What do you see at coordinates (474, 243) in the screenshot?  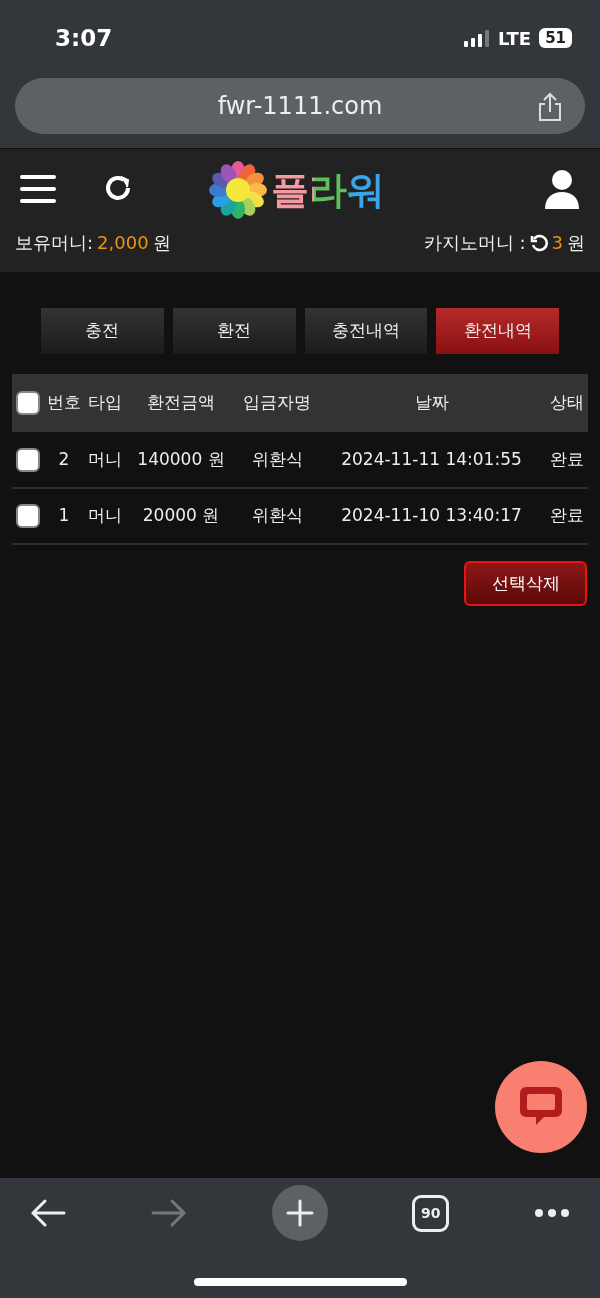 I see `balance-label: 카지노머니 :` at bounding box center [474, 243].